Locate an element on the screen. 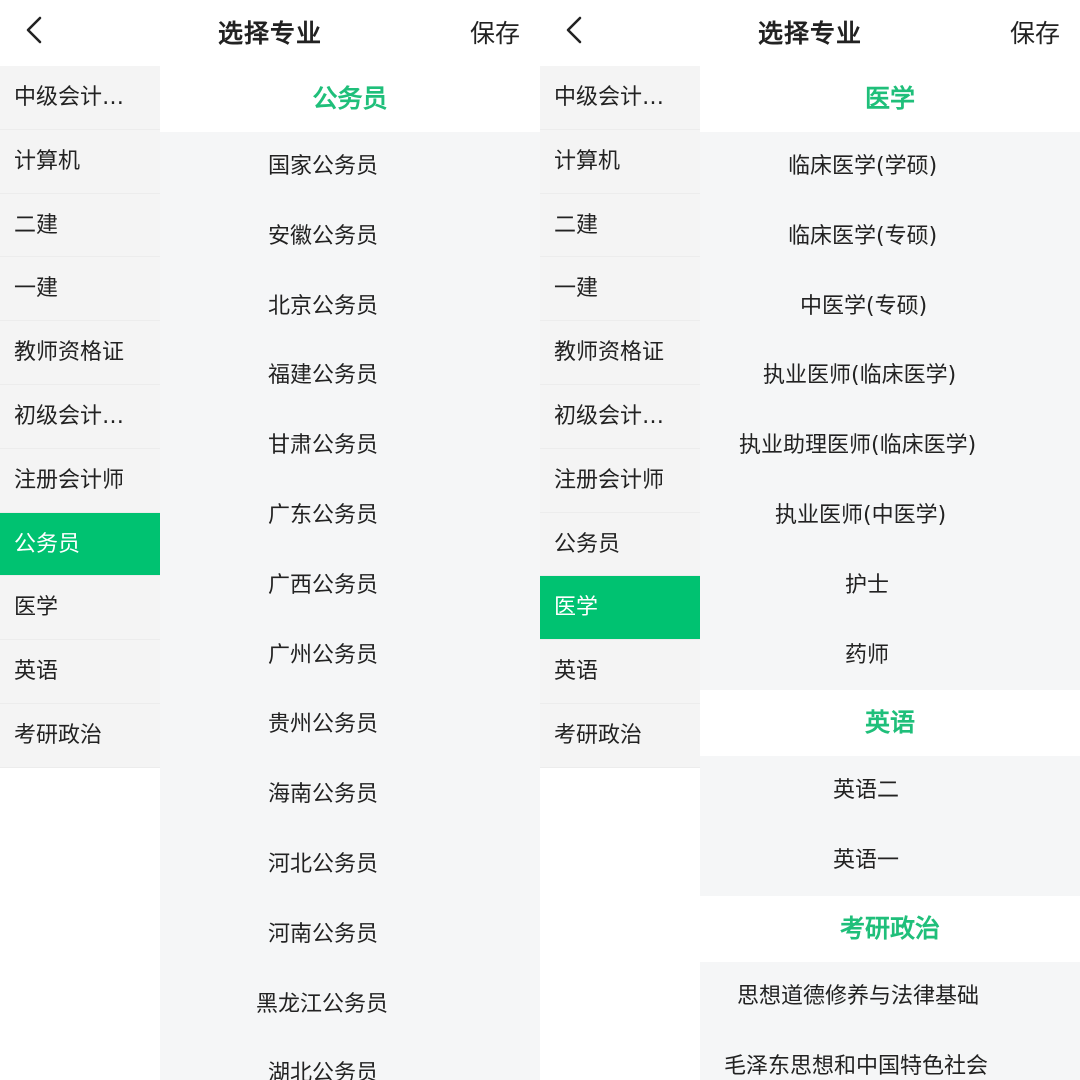  section-items: 思想道德修养与法律基础 毛泽东思想和中国特色社会 is located at coordinates (890, 1020).